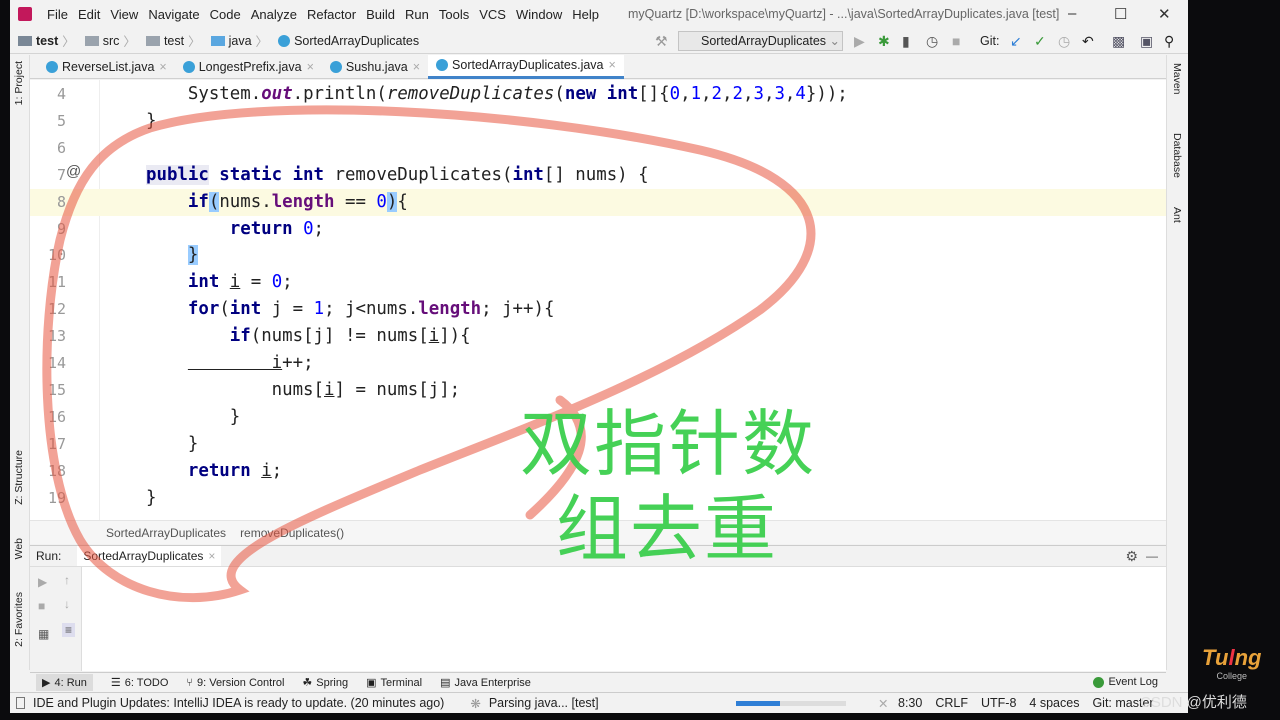  Describe the element at coordinates (585, 14) in the screenshot. I see `menu-help: Help` at that location.